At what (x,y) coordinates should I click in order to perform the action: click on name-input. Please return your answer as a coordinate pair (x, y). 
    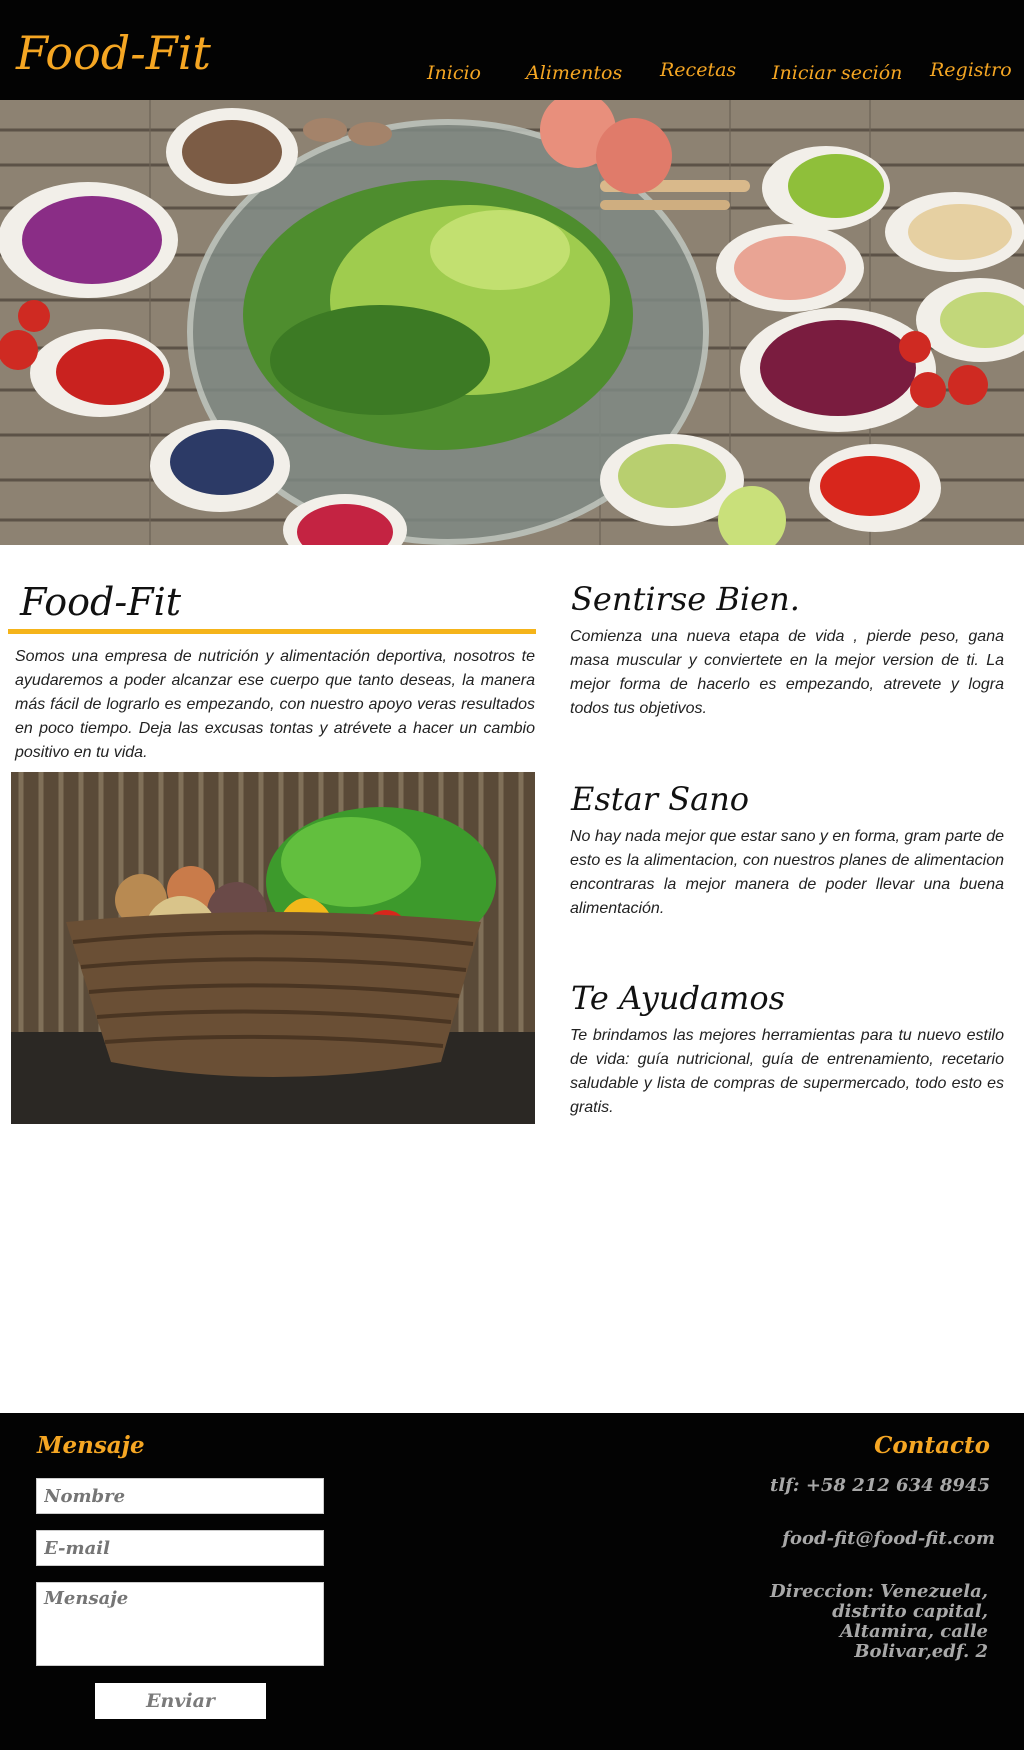
    Looking at the image, I should click on (180, 1496).